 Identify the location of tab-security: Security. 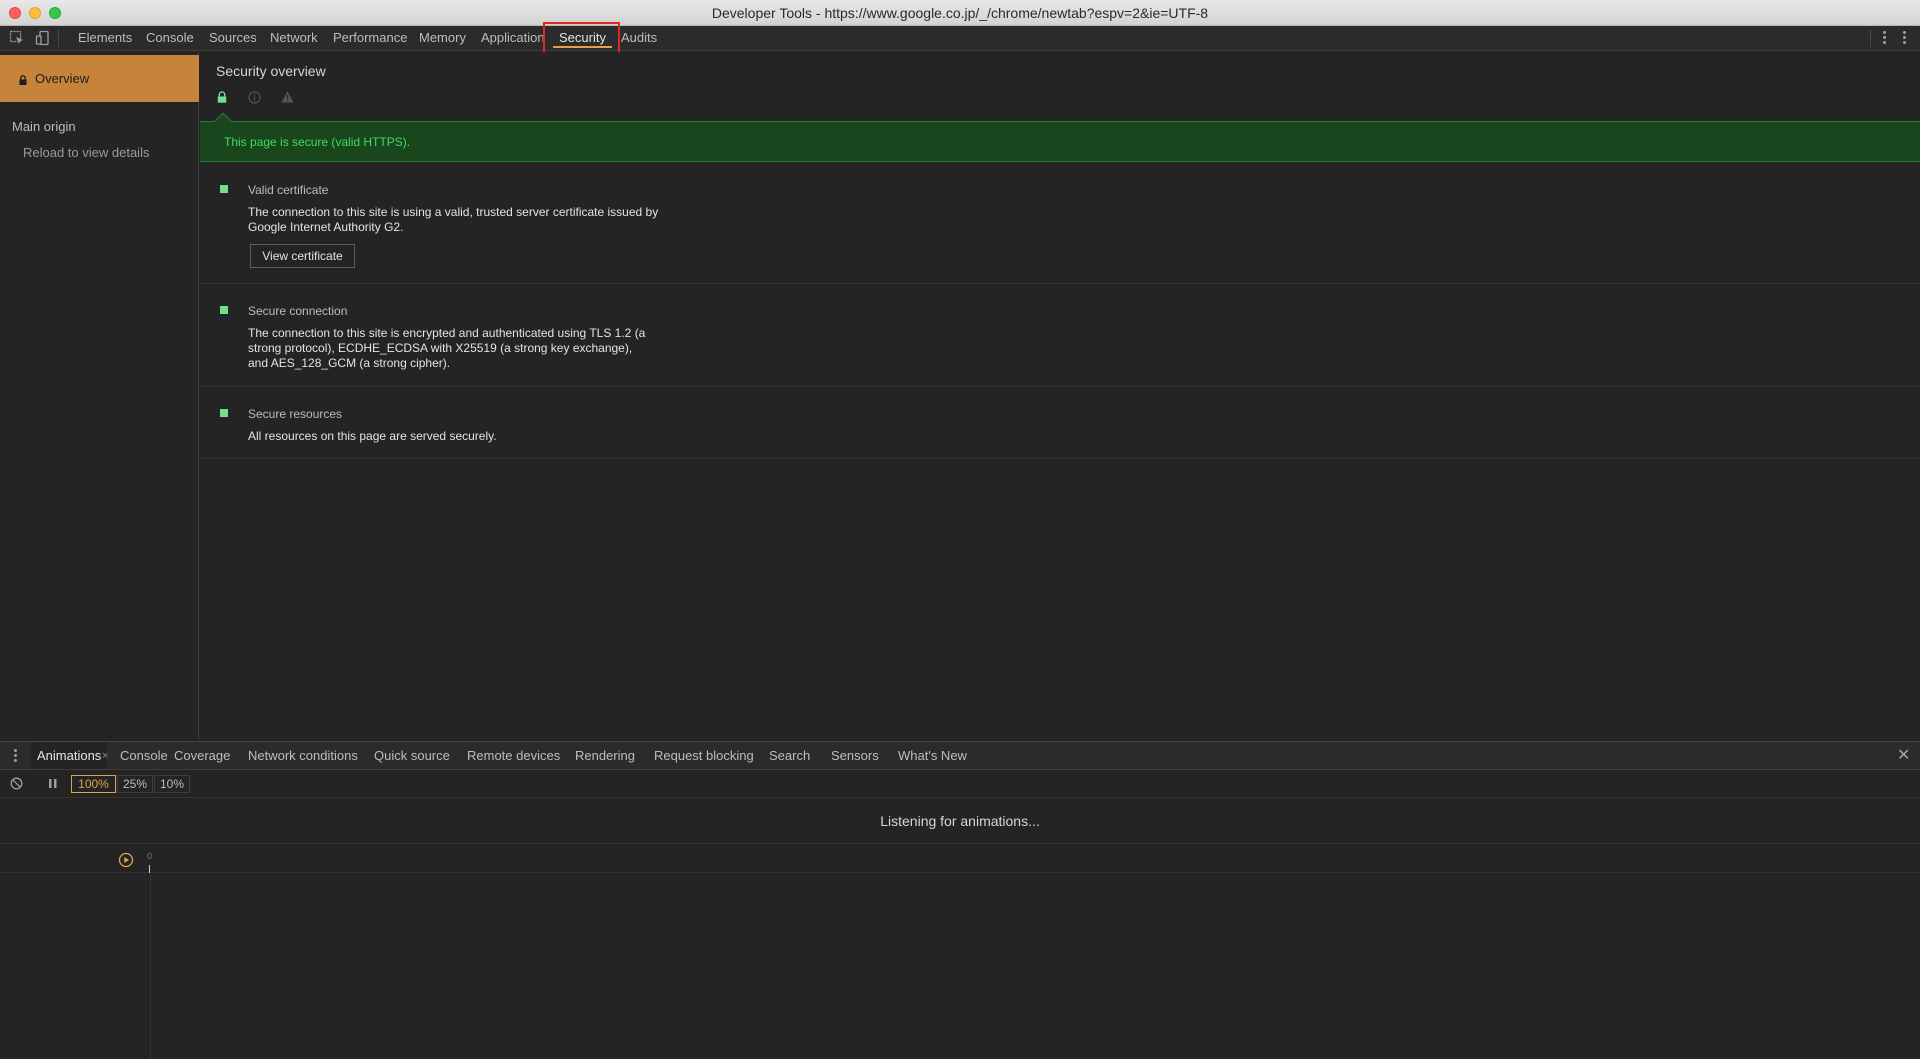
(582, 38).